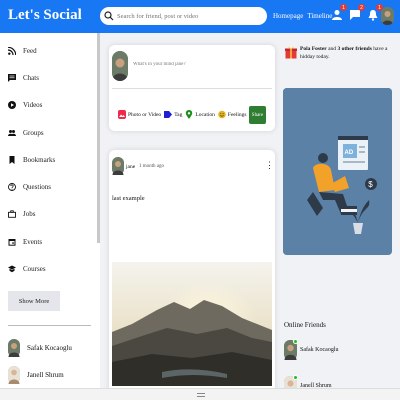  I want to click on timeline-link: Timeline, so click(319, 16).